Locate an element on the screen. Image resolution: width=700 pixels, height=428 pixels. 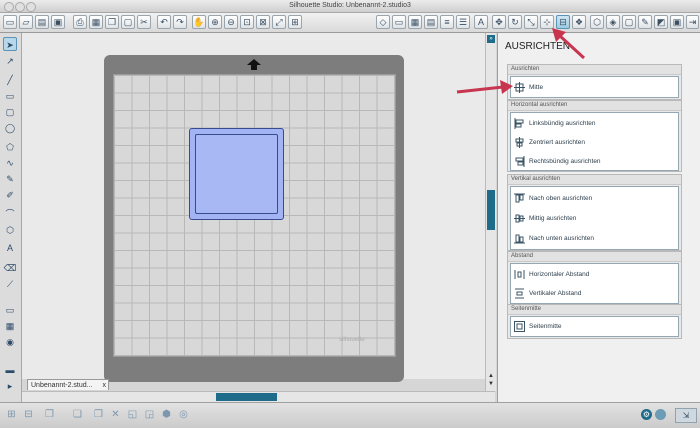
document-tab: Unbenannt-2.stud... x is located at coordinates (68, 384).